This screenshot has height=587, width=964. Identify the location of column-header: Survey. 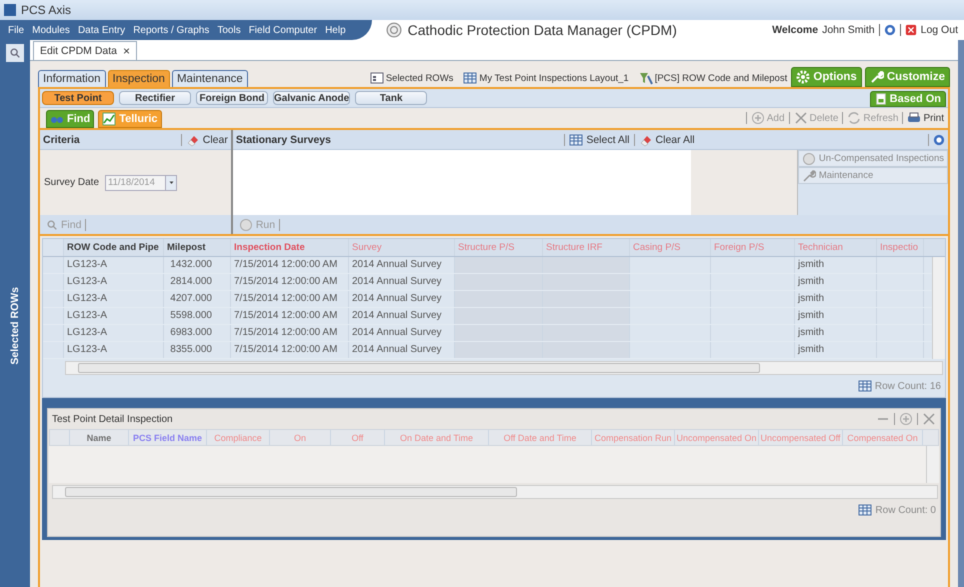
(402, 247).